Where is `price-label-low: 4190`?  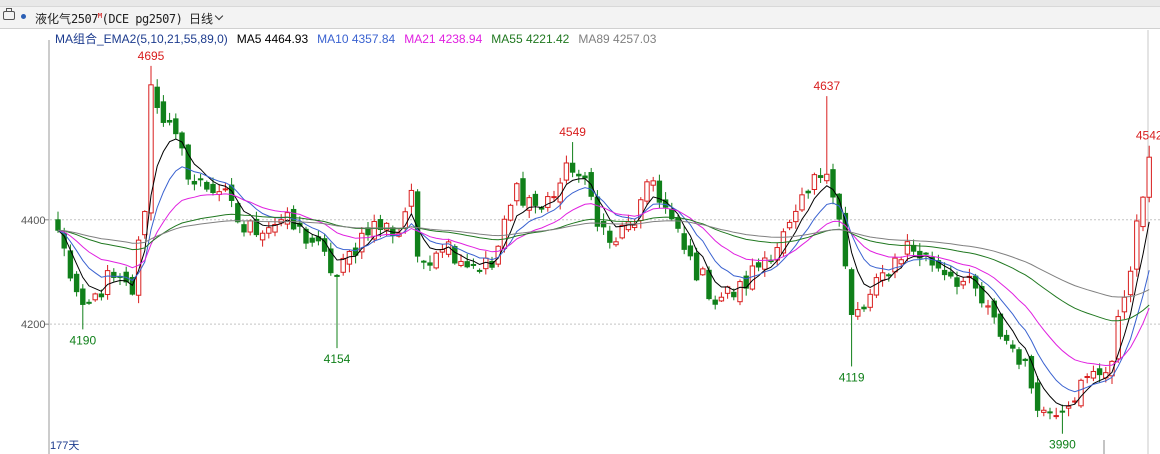 price-label-low: 4190 is located at coordinates (82, 340).